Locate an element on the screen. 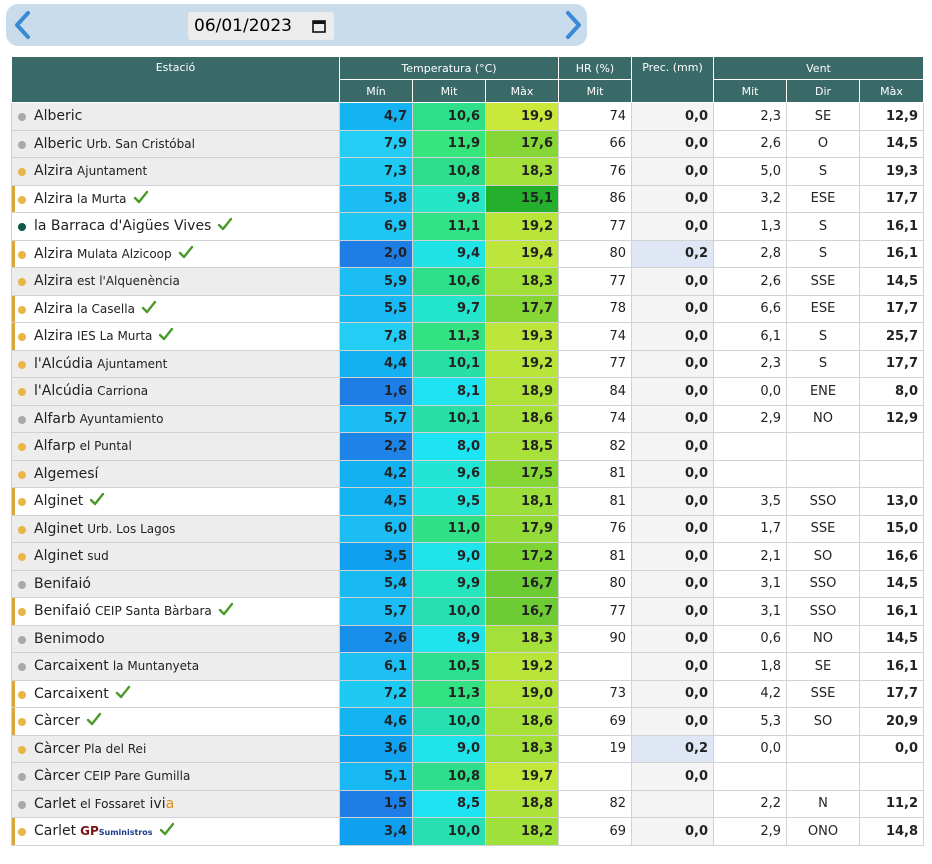 This screenshot has width=932, height=864. station-cell: l'Alcúdia Carriona is located at coordinates (175, 391).